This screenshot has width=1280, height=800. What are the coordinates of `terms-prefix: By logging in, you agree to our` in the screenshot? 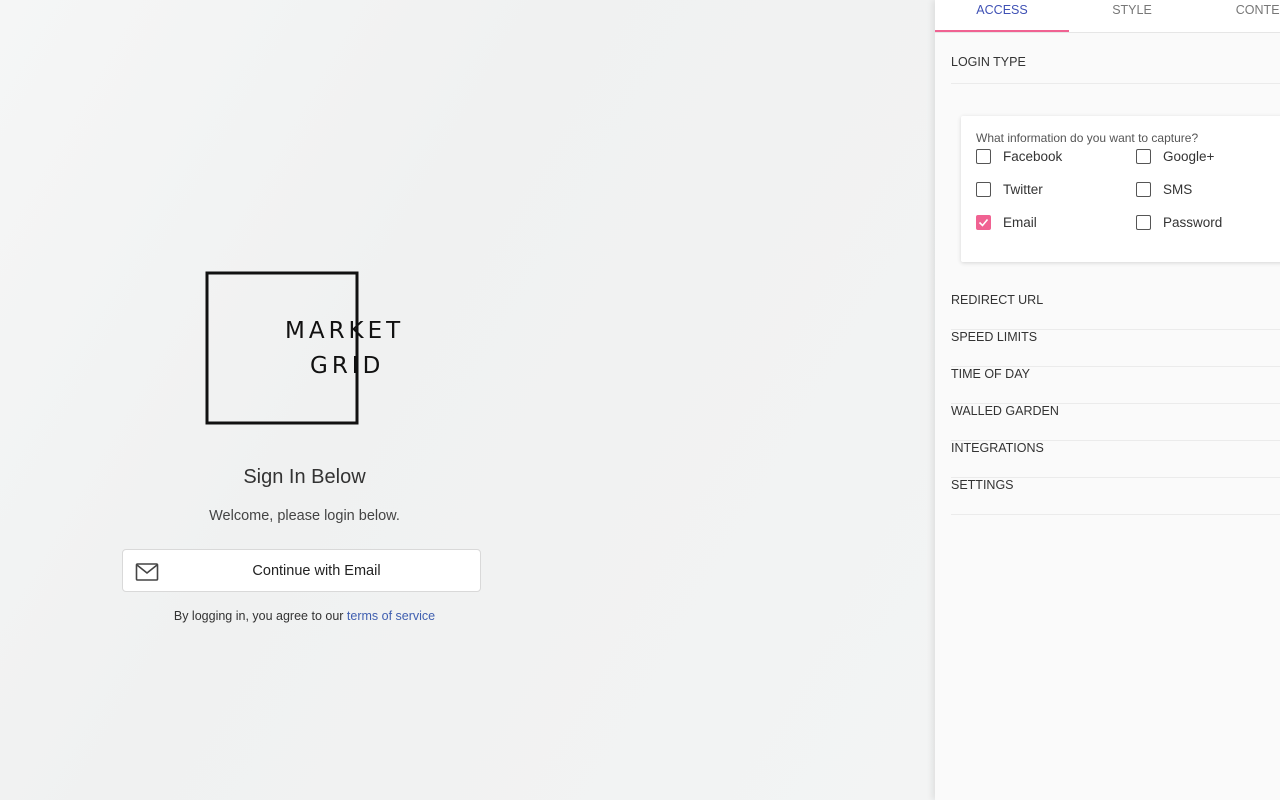 It's located at (260, 616).